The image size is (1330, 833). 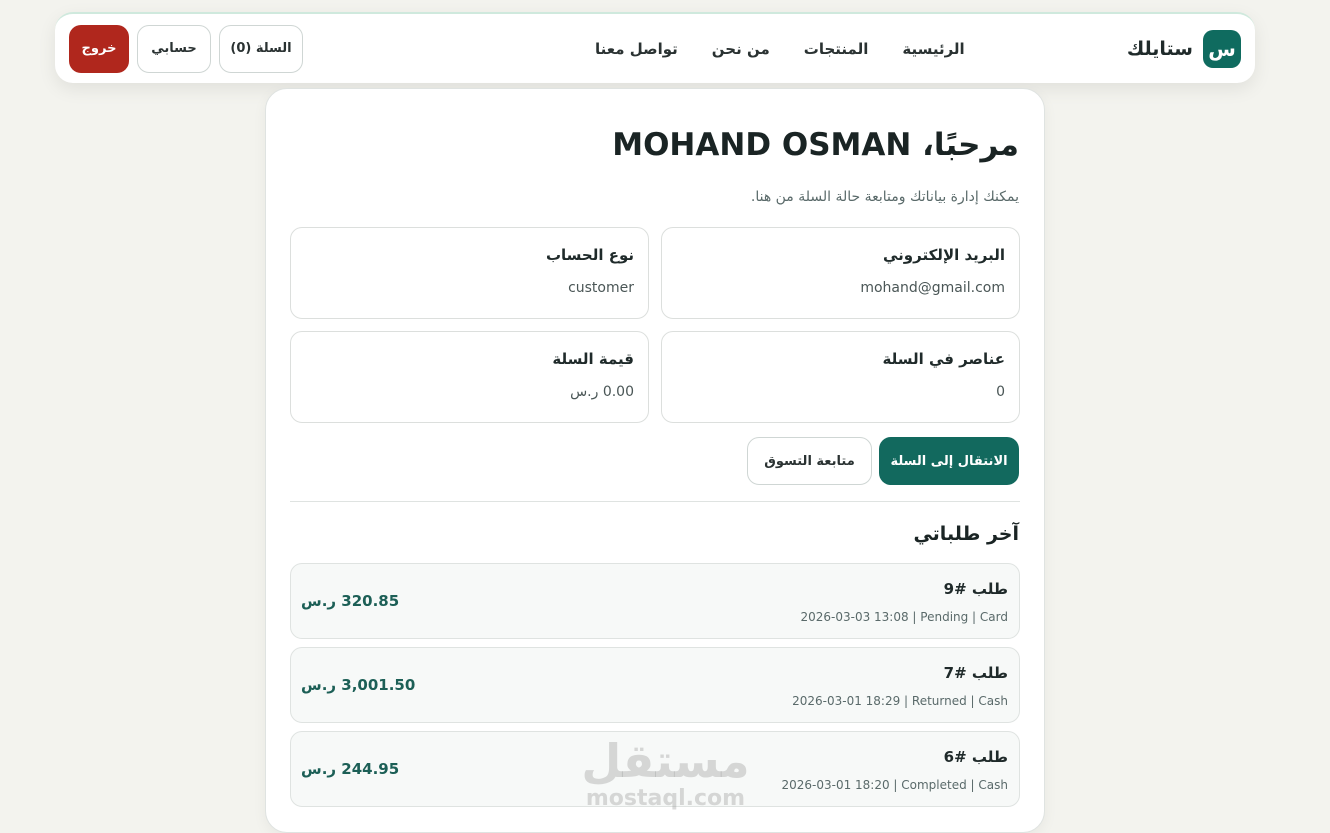 I want to click on divider, so click(x=655, y=501).